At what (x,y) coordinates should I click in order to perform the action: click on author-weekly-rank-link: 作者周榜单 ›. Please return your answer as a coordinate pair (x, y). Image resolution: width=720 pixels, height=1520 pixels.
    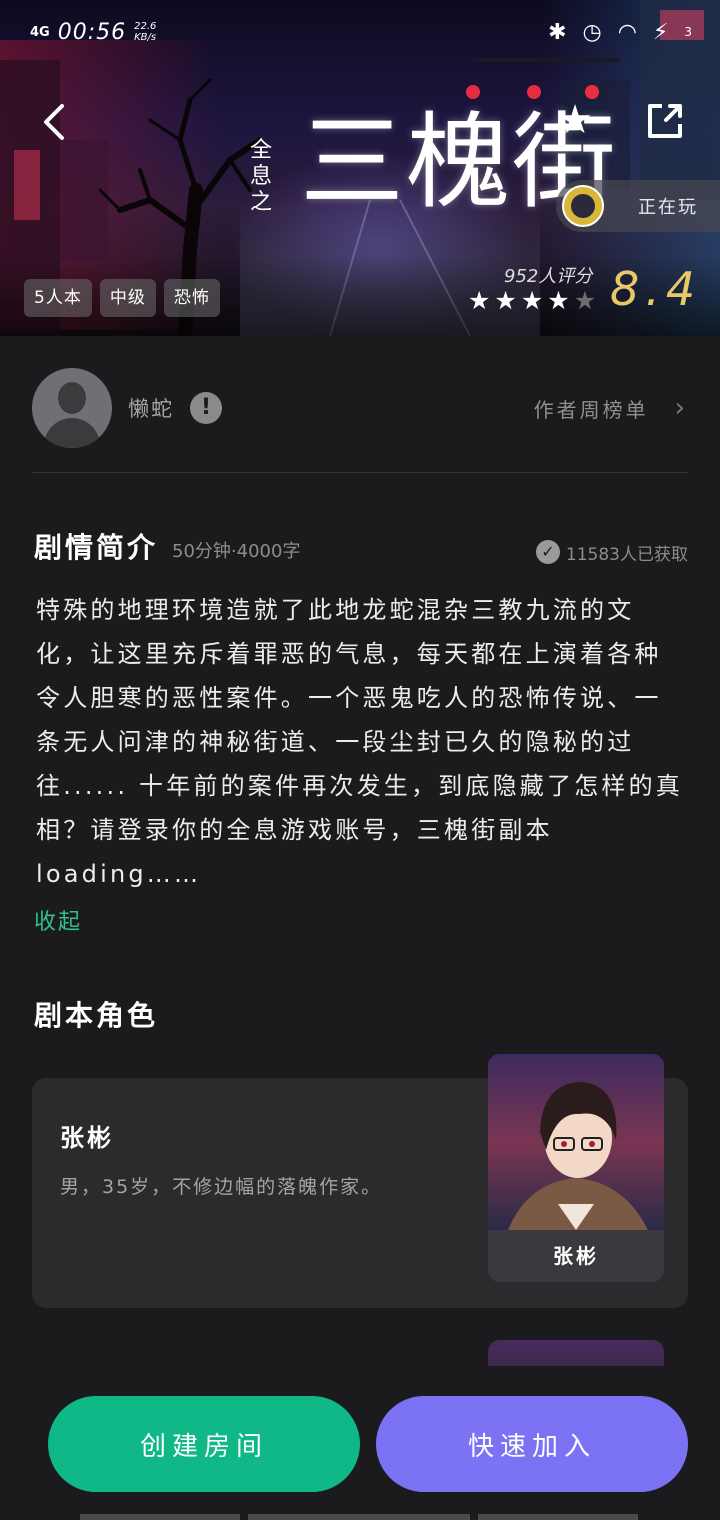
    Looking at the image, I should click on (611, 408).